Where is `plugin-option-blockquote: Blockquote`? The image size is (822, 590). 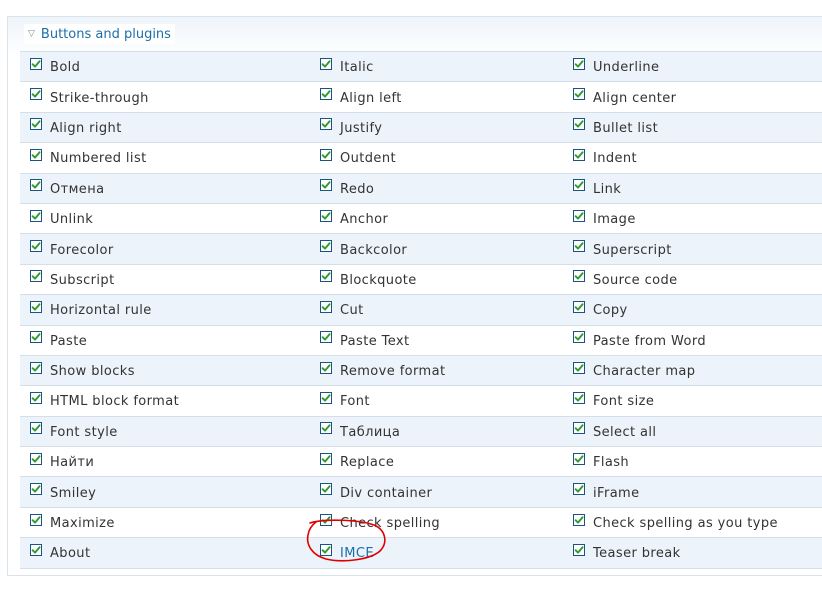 plugin-option-blockquote: Blockquote is located at coordinates (436, 279).